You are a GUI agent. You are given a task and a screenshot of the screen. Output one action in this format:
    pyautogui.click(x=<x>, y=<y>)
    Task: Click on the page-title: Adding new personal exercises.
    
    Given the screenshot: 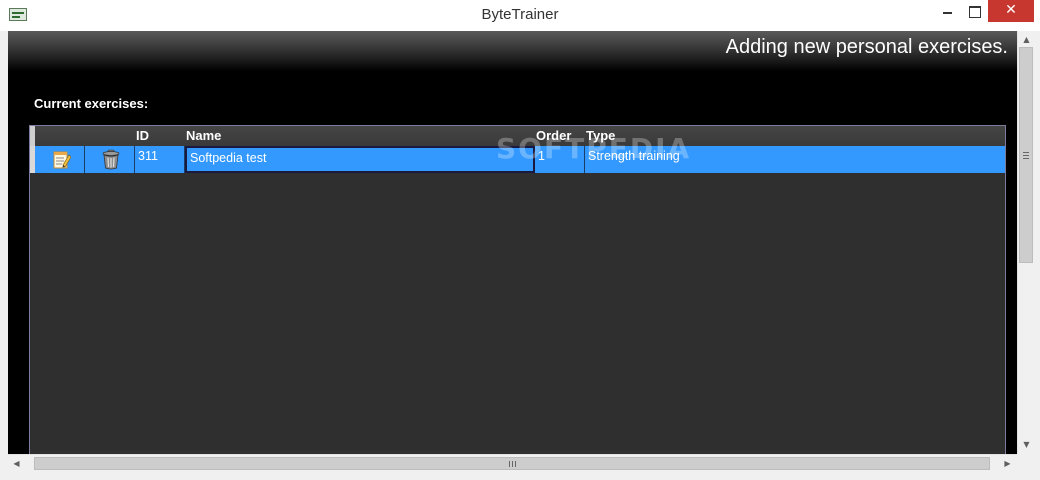 What is the action you would take?
    pyautogui.click(x=866, y=47)
    